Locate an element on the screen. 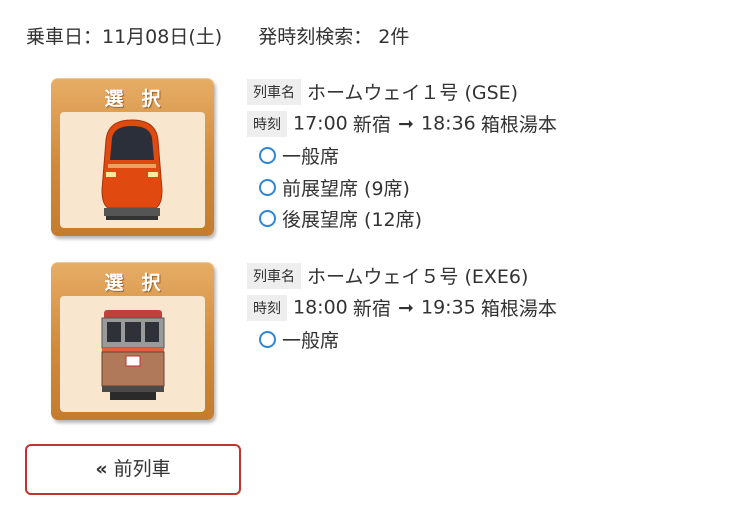  train-name: ホームウェイ５号 (EXE6) is located at coordinates (418, 277).